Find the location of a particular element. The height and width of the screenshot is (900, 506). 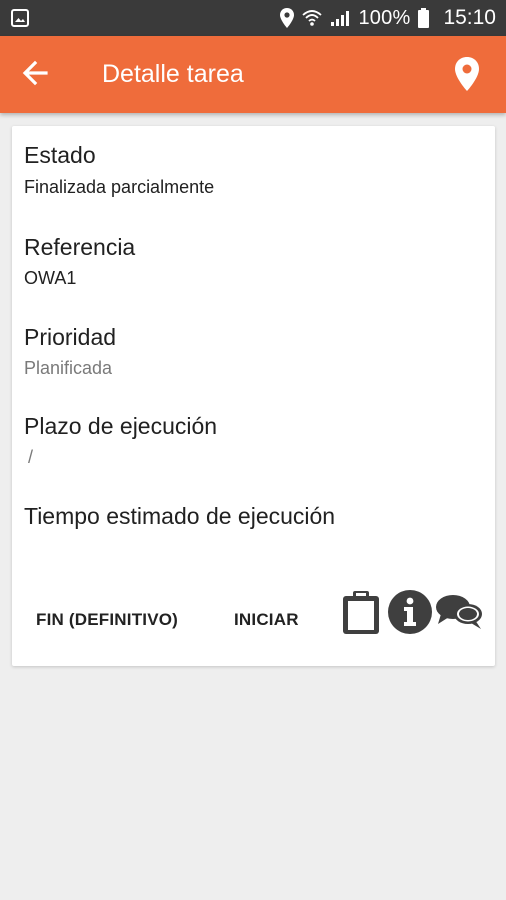

chat-button is located at coordinates (459, 612).